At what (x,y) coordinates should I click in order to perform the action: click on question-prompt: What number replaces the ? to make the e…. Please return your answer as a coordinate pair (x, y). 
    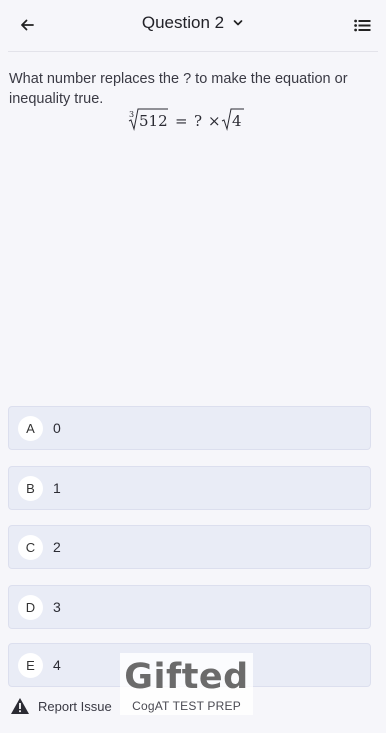
    Looking at the image, I should click on (178, 89).